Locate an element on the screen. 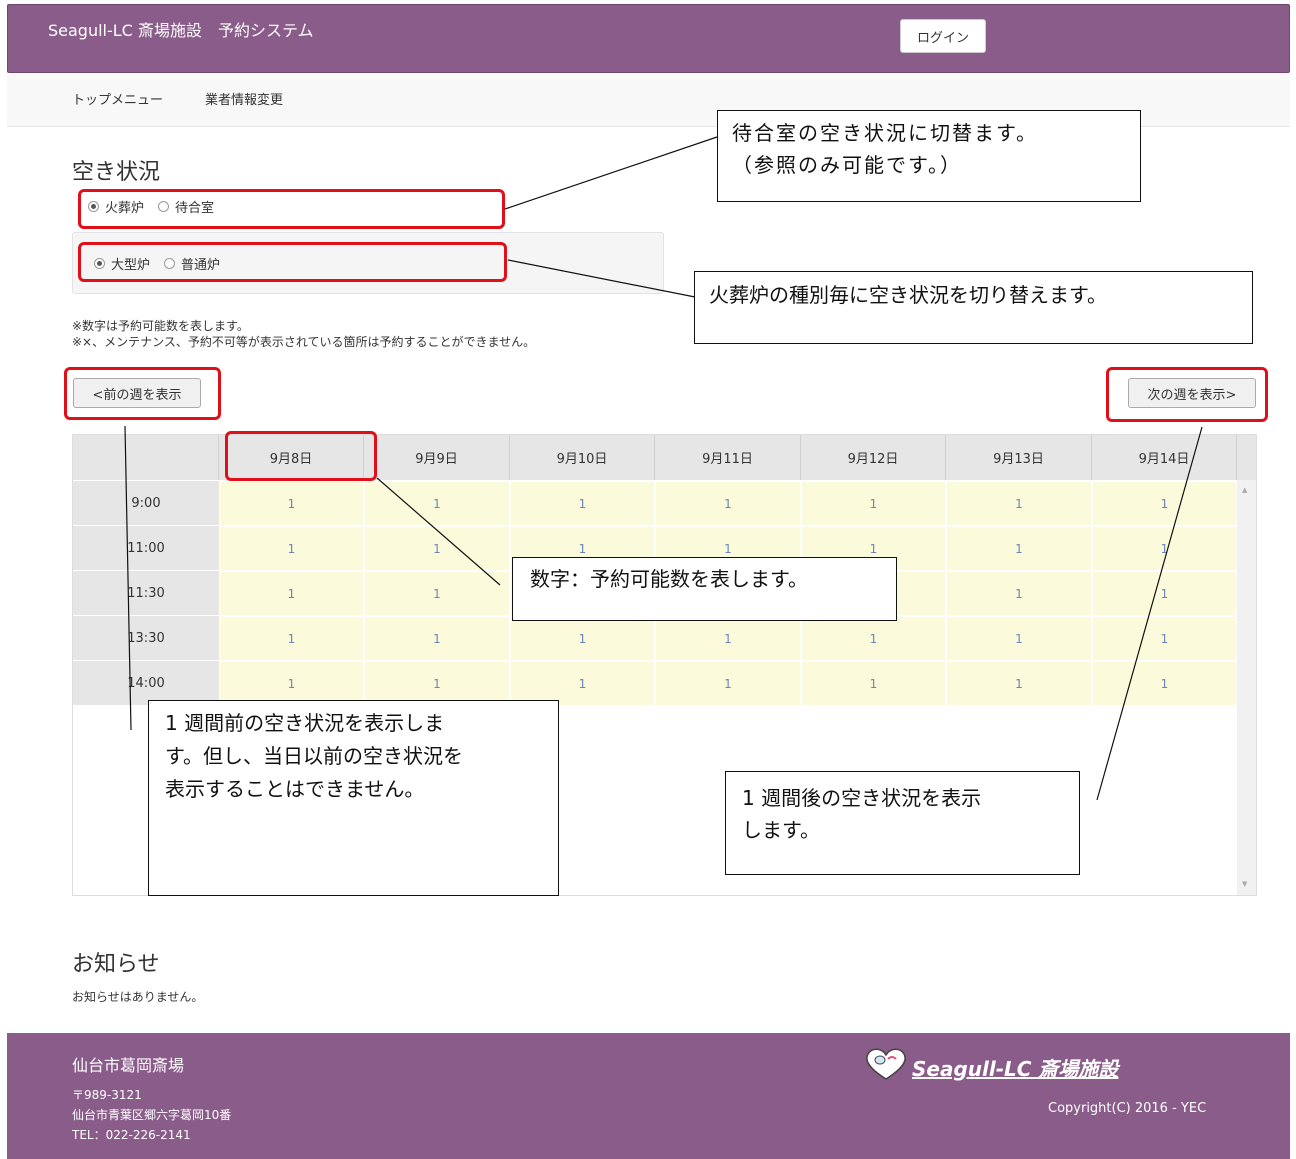  callout-line: 火葬炉の種別毎に空き状況を切り替えます。 is located at coordinates (908, 295).